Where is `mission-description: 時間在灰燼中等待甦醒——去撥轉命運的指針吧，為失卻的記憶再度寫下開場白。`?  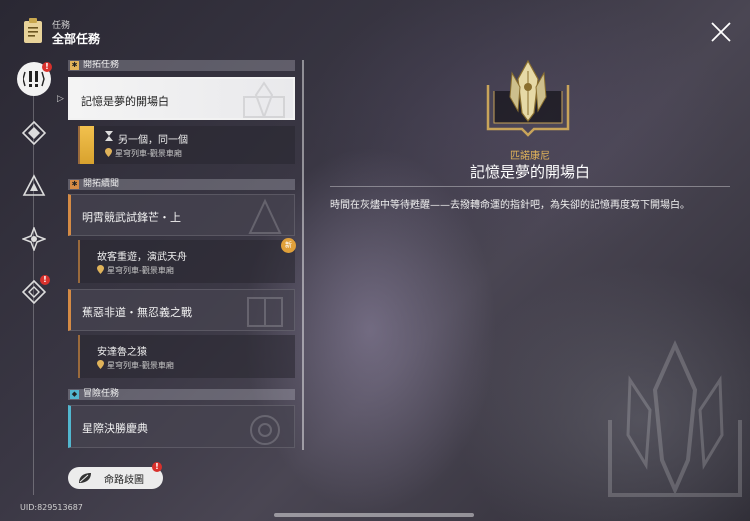
mission-description: 時間在灰燼中等待甦醒——去撥轉命運的指針吧，為失卻的記憶再度寫下開場白。 is located at coordinates (510, 205).